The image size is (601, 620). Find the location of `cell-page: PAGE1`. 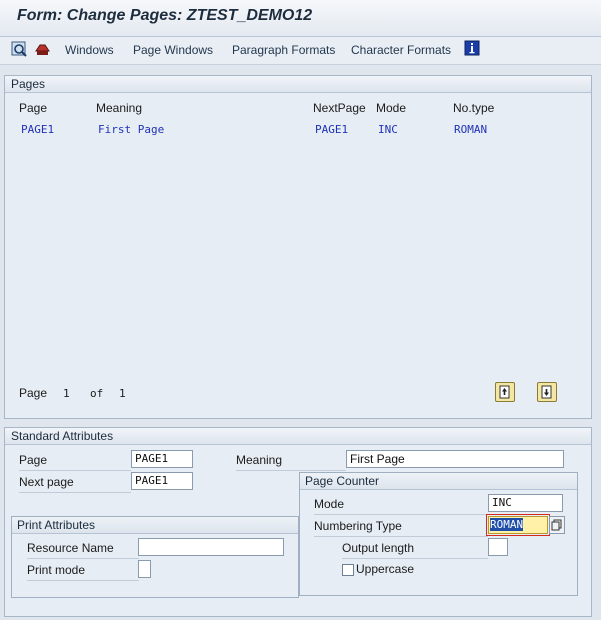

cell-page: PAGE1 is located at coordinates (37, 129).